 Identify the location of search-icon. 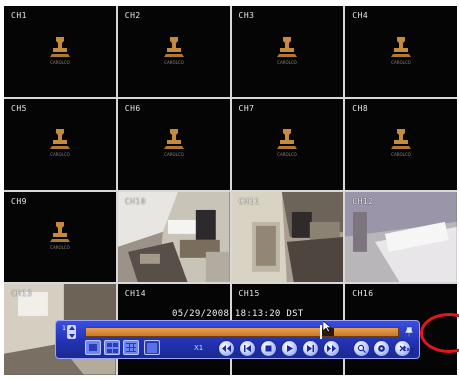
(361, 348).